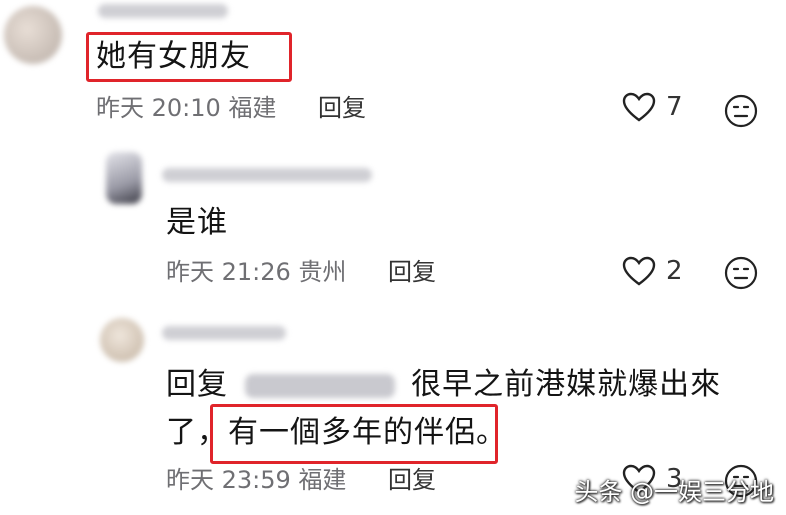 Image resolution: width=786 pixels, height=515 pixels. I want to click on time-text: 昨天 23:59, so click(228, 480).